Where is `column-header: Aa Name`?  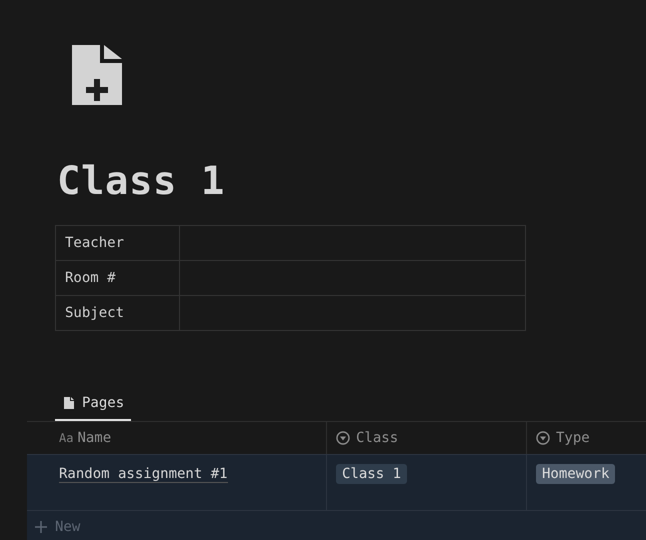
column-header: Aa Name is located at coordinates (176, 438).